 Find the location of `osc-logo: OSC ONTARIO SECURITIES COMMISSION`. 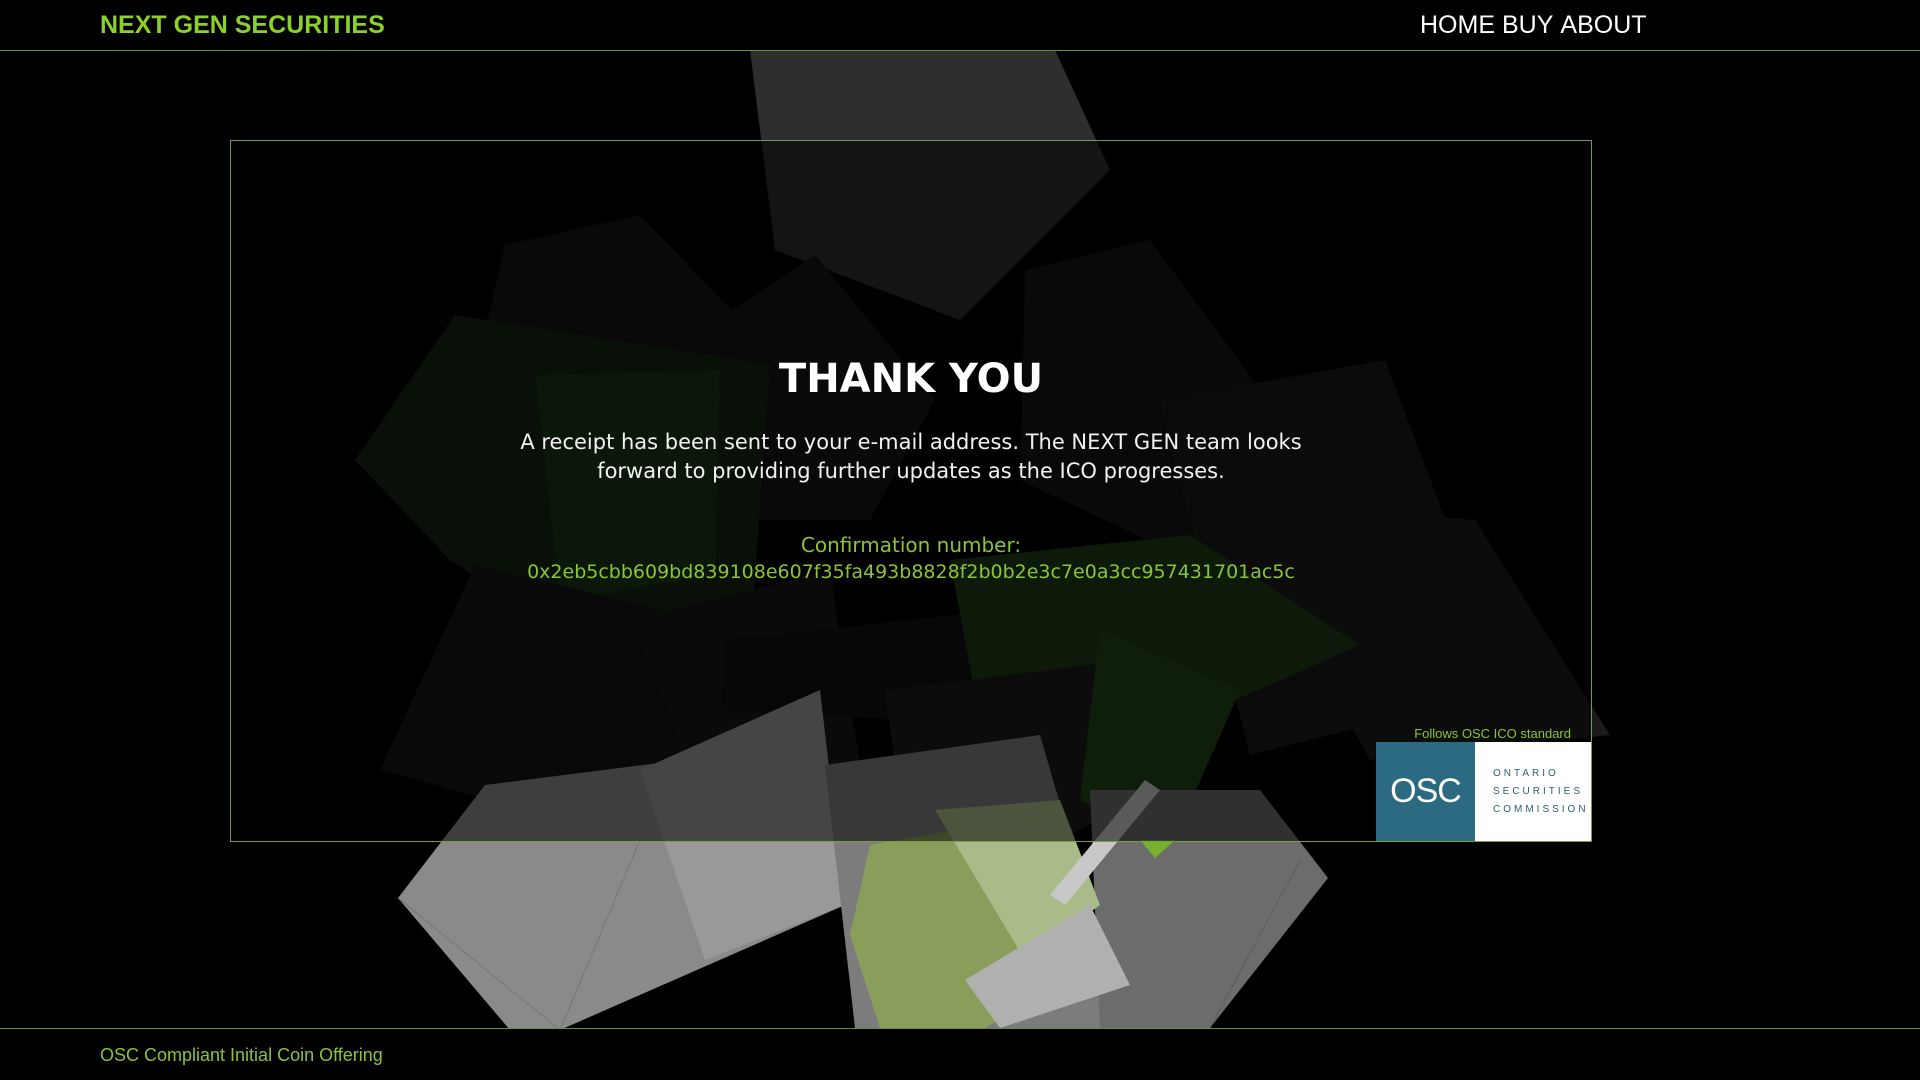

osc-logo: OSC ONTARIO SECURITIES COMMISSION is located at coordinates (1483, 791).